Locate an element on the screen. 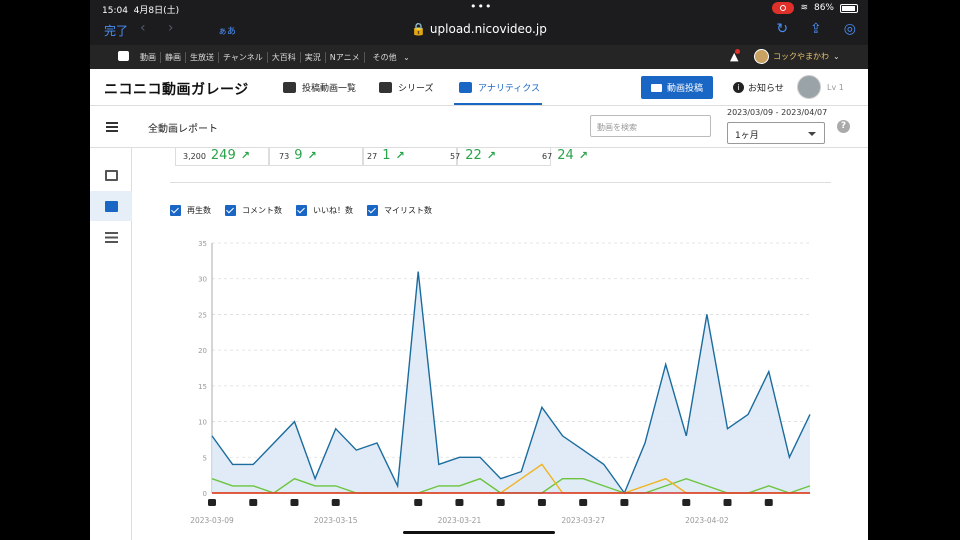 This screenshot has height=540, width=960. active-tab-indicator is located at coordinates (498, 104).